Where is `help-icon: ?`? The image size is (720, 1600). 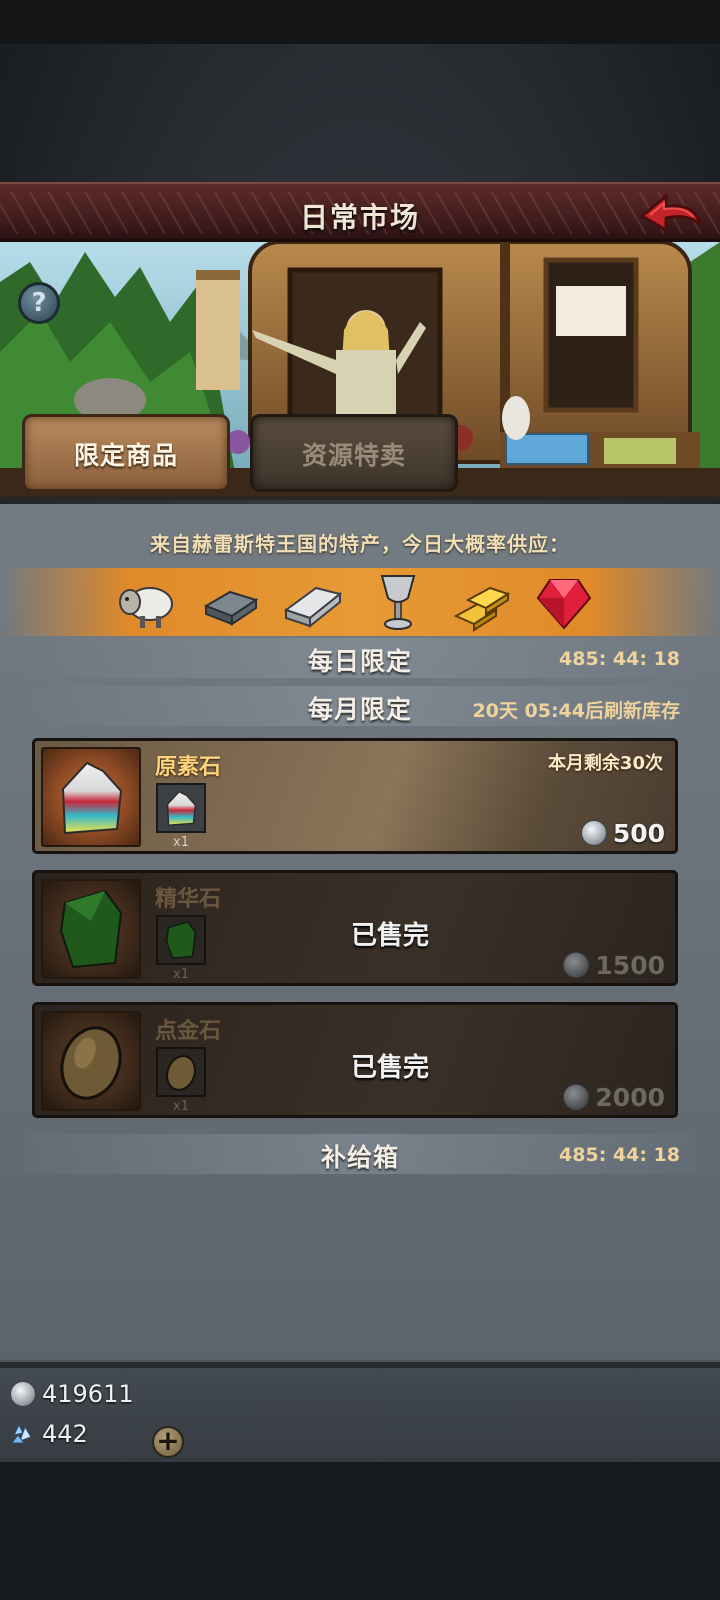
help-icon: ? is located at coordinates (39, 303).